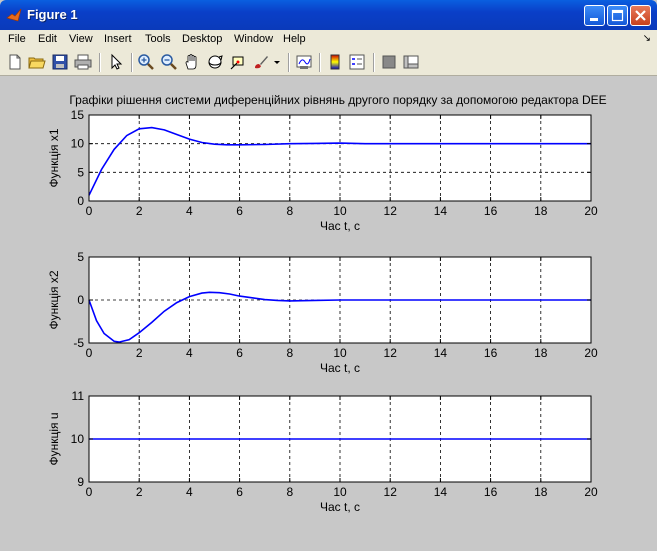 The height and width of the screenshot is (551, 657). What do you see at coordinates (78, 115) in the screenshot?
I see `y-tick-label: 15` at bounding box center [78, 115].